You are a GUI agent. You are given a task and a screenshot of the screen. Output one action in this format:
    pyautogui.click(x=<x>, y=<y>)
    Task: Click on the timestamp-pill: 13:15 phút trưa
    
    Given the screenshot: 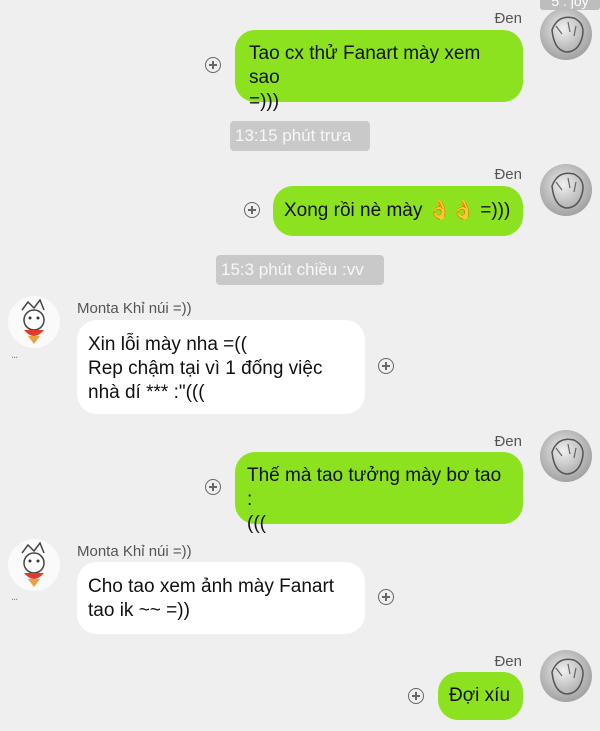 What is the action you would take?
    pyautogui.click(x=300, y=136)
    